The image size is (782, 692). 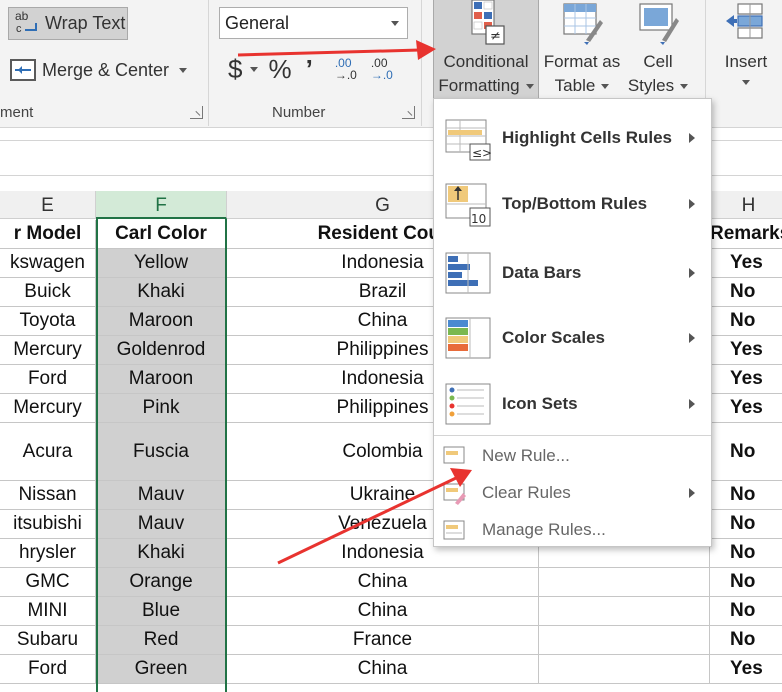 I want to click on manage-rules-icon, so click(x=454, y=530).